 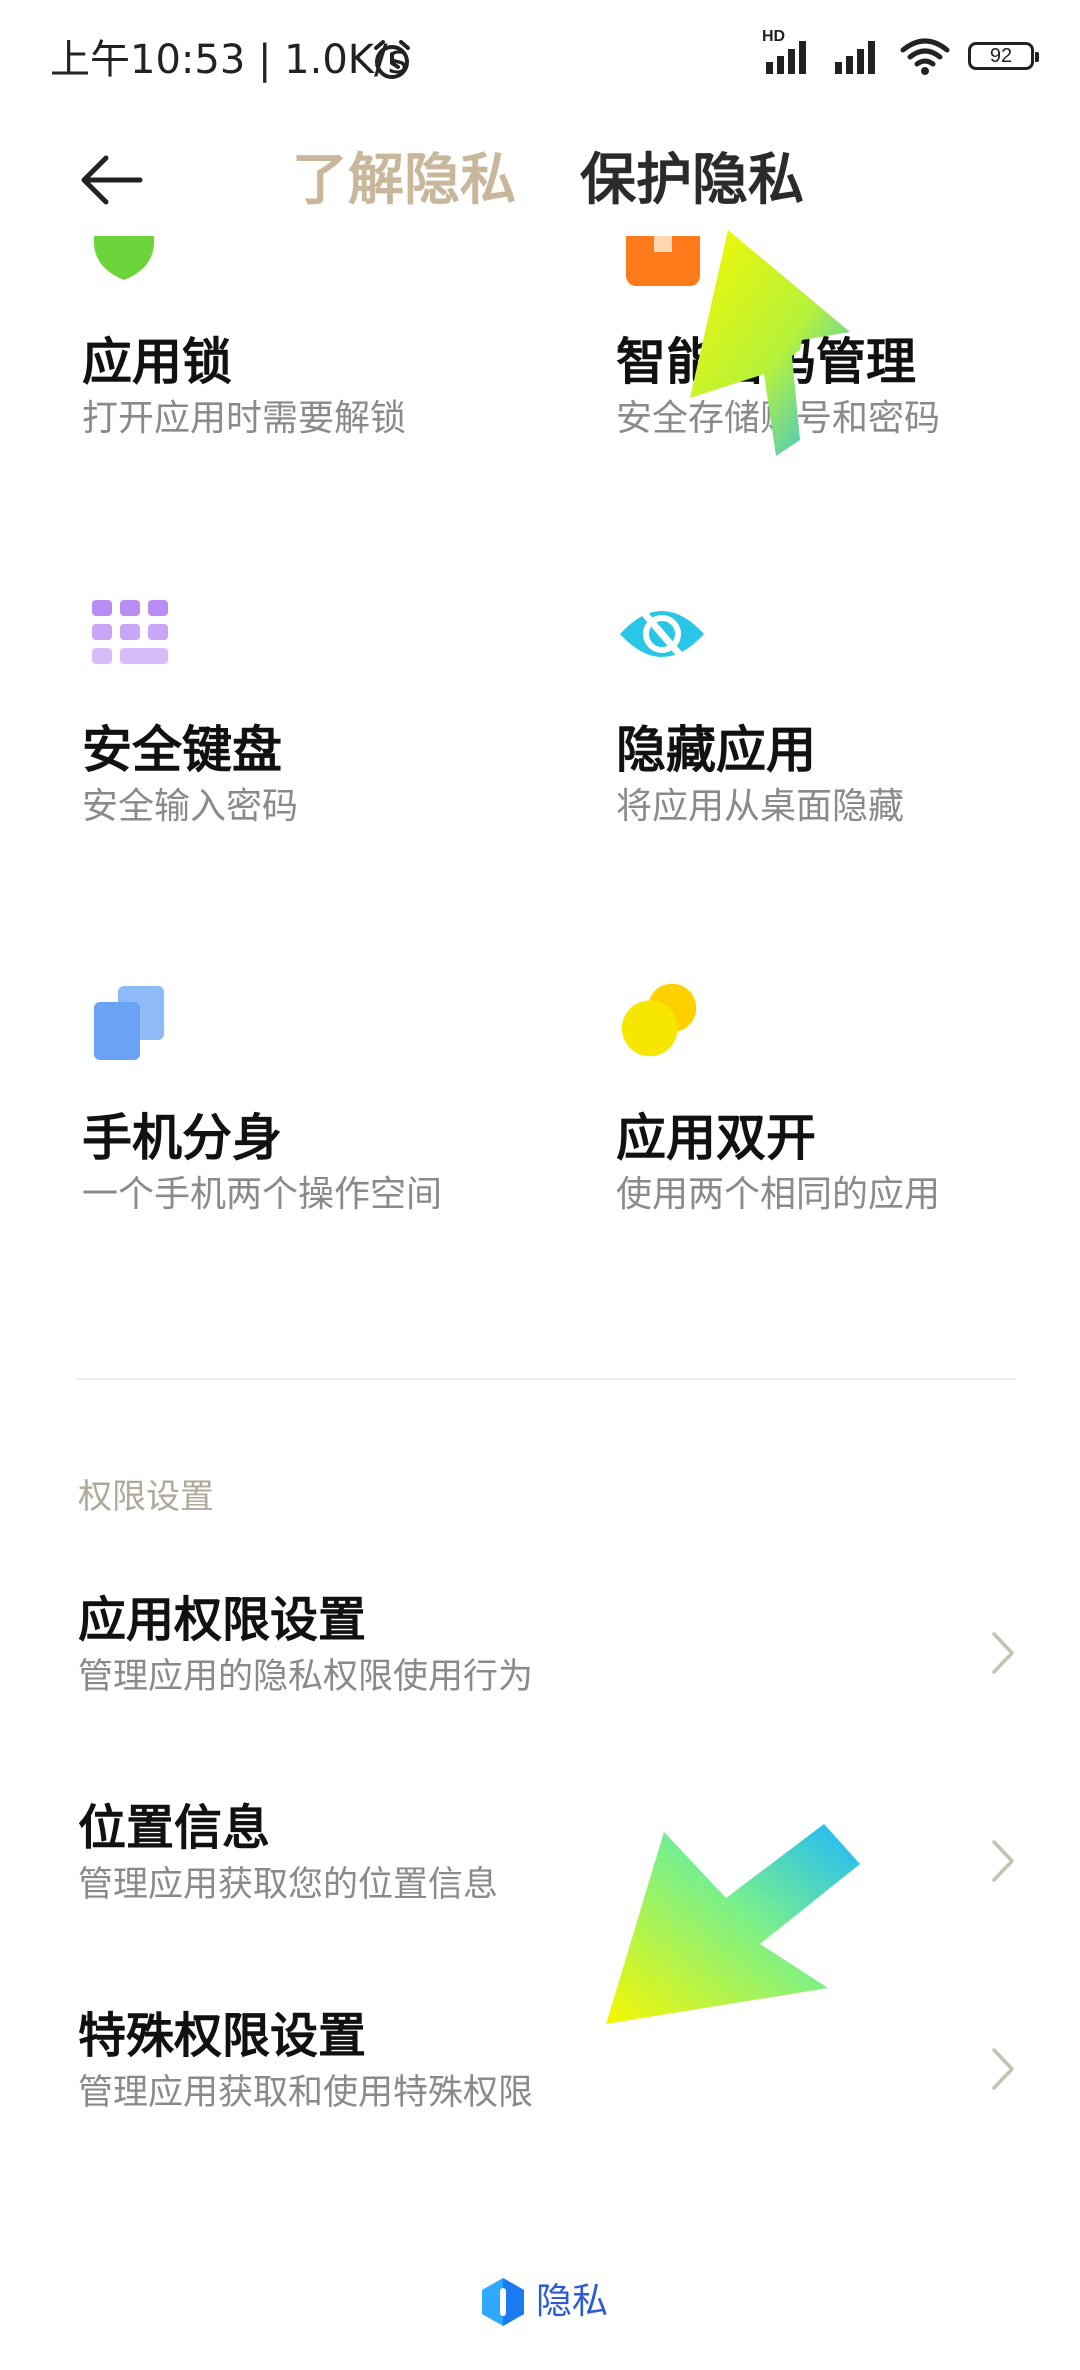 I want to click on tile-title: 手机分身, so click(x=182, y=1138).